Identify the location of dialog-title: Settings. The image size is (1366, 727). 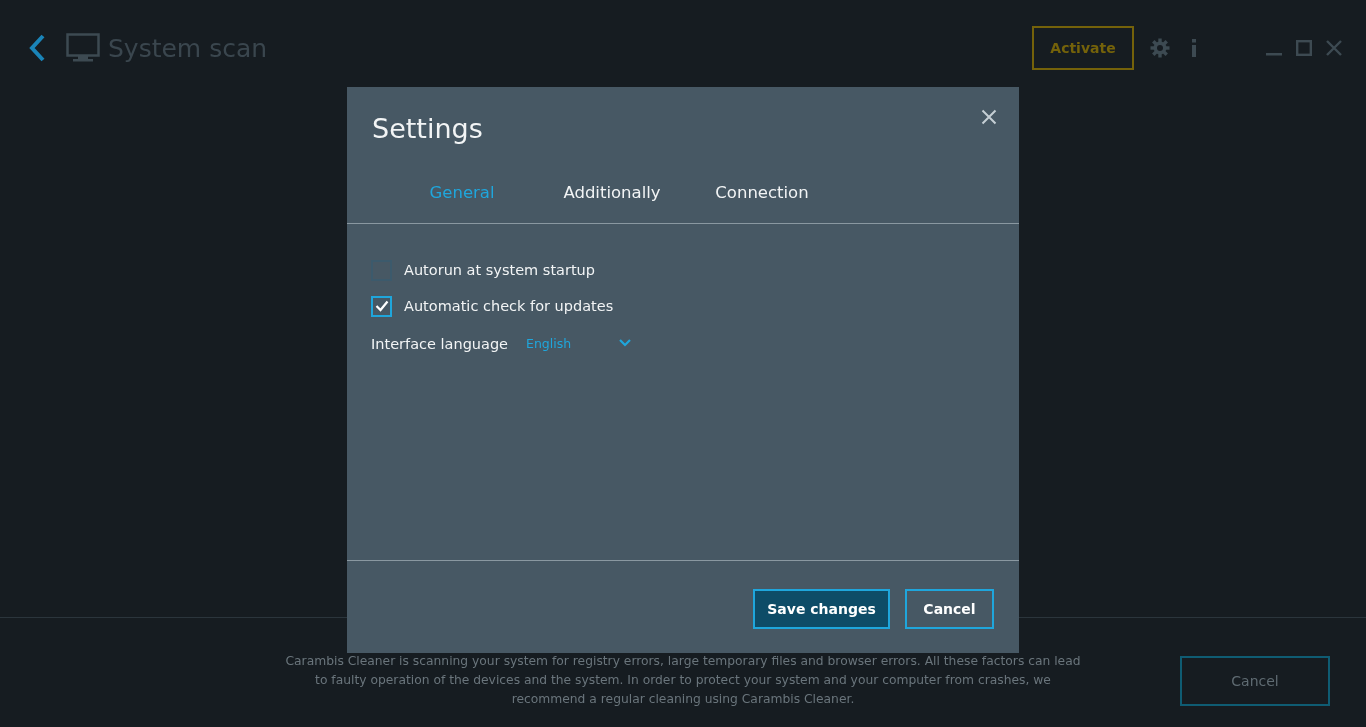
(427, 129).